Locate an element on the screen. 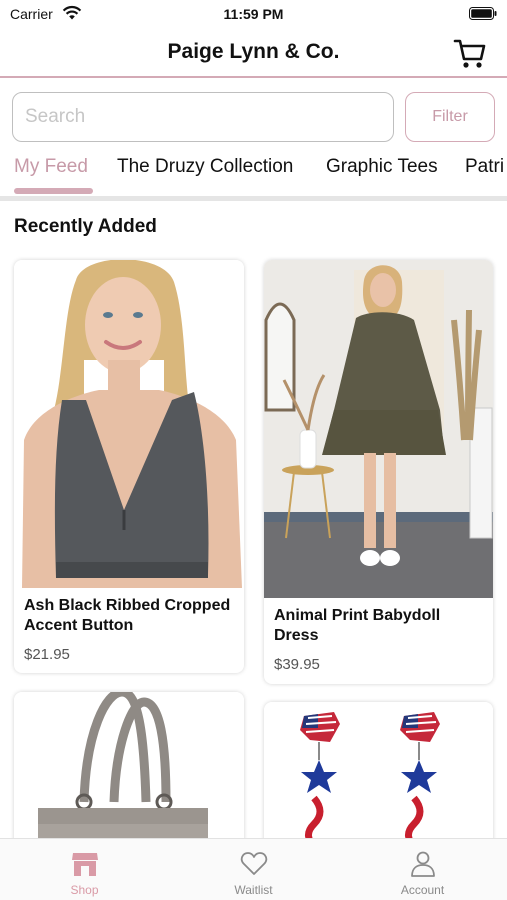  tab-waitlist: Waitlist is located at coordinates (253, 869).